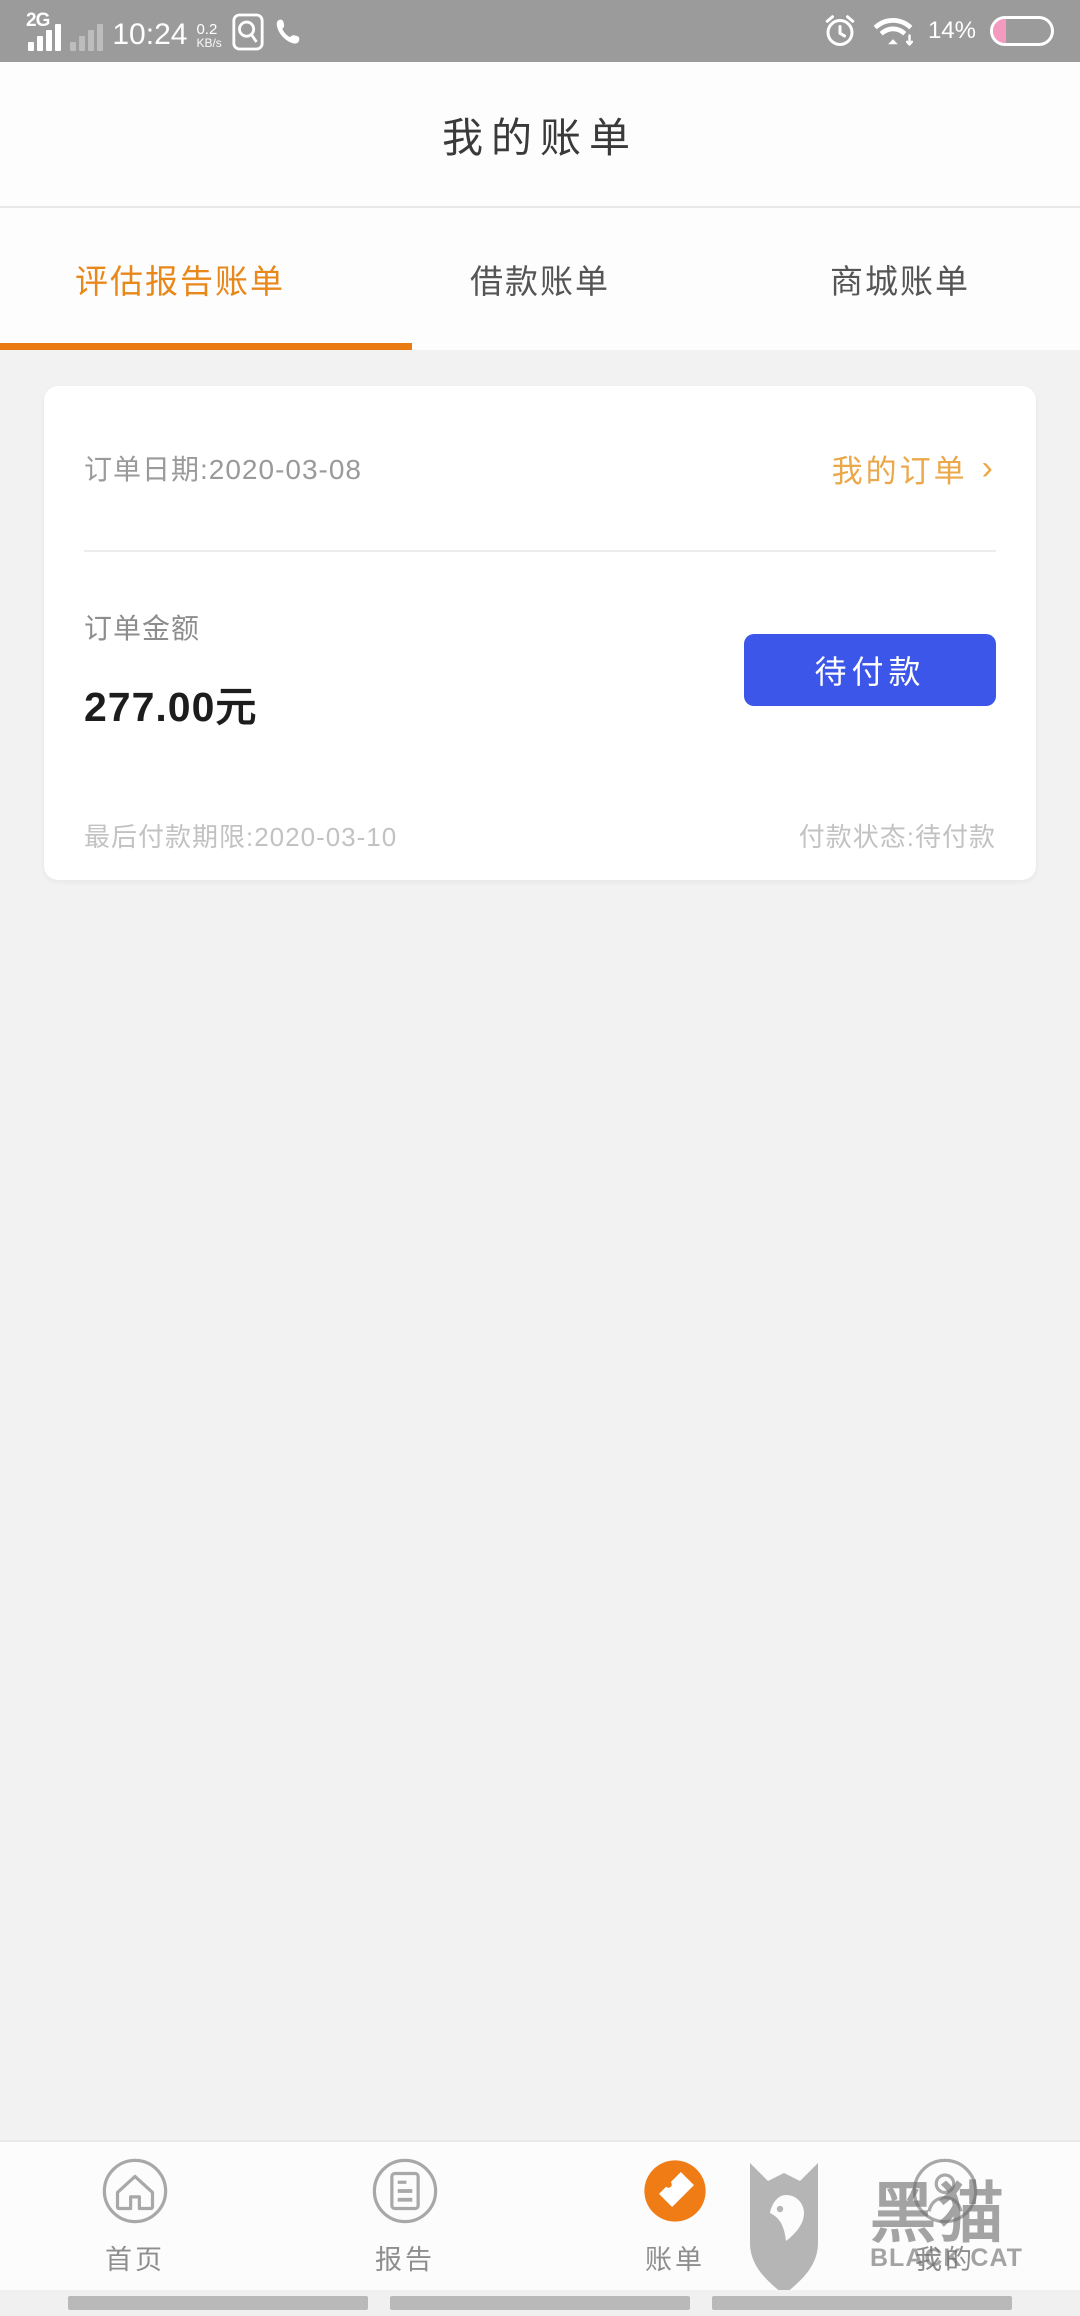 The height and width of the screenshot is (2316, 1080). What do you see at coordinates (209, 43) in the screenshot?
I see `network-speed-unit: KB/s` at bounding box center [209, 43].